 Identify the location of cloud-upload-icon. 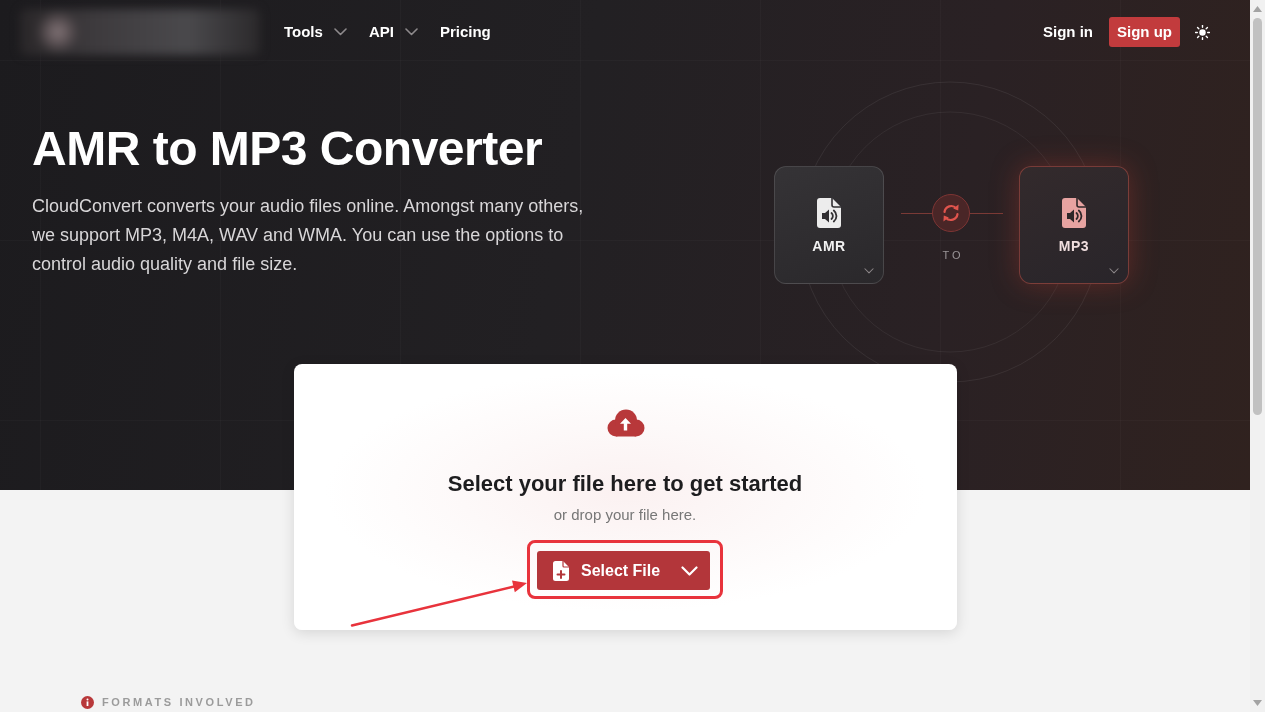
(625, 423).